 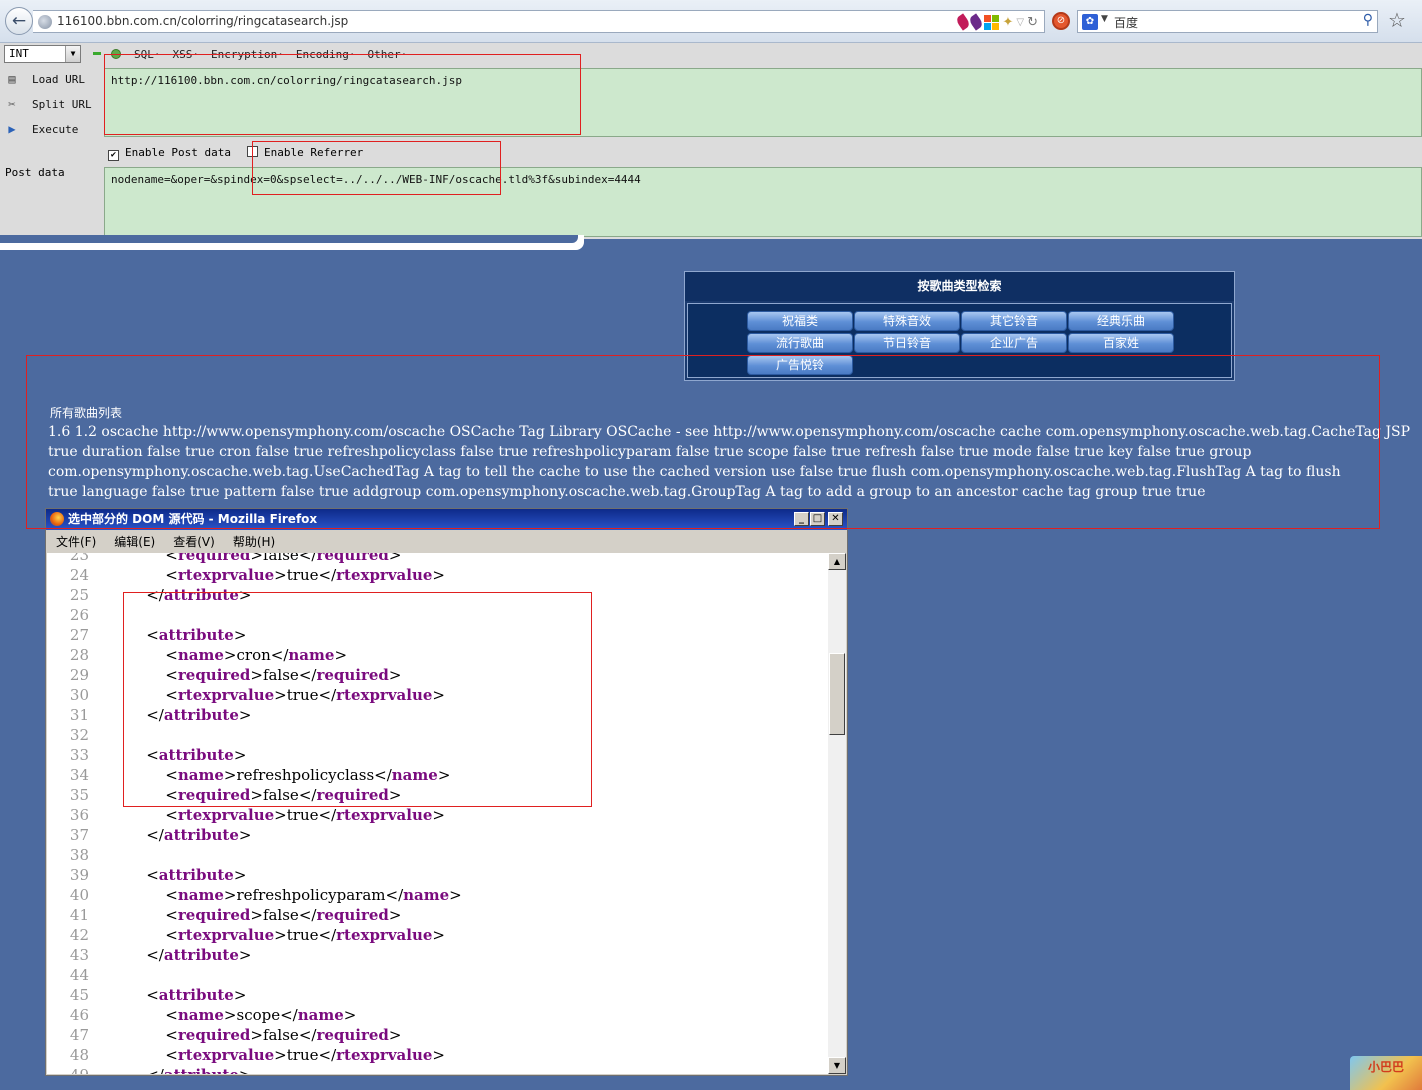 I want to click on category-button: 广告悦铃, so click(x=800, y=365).